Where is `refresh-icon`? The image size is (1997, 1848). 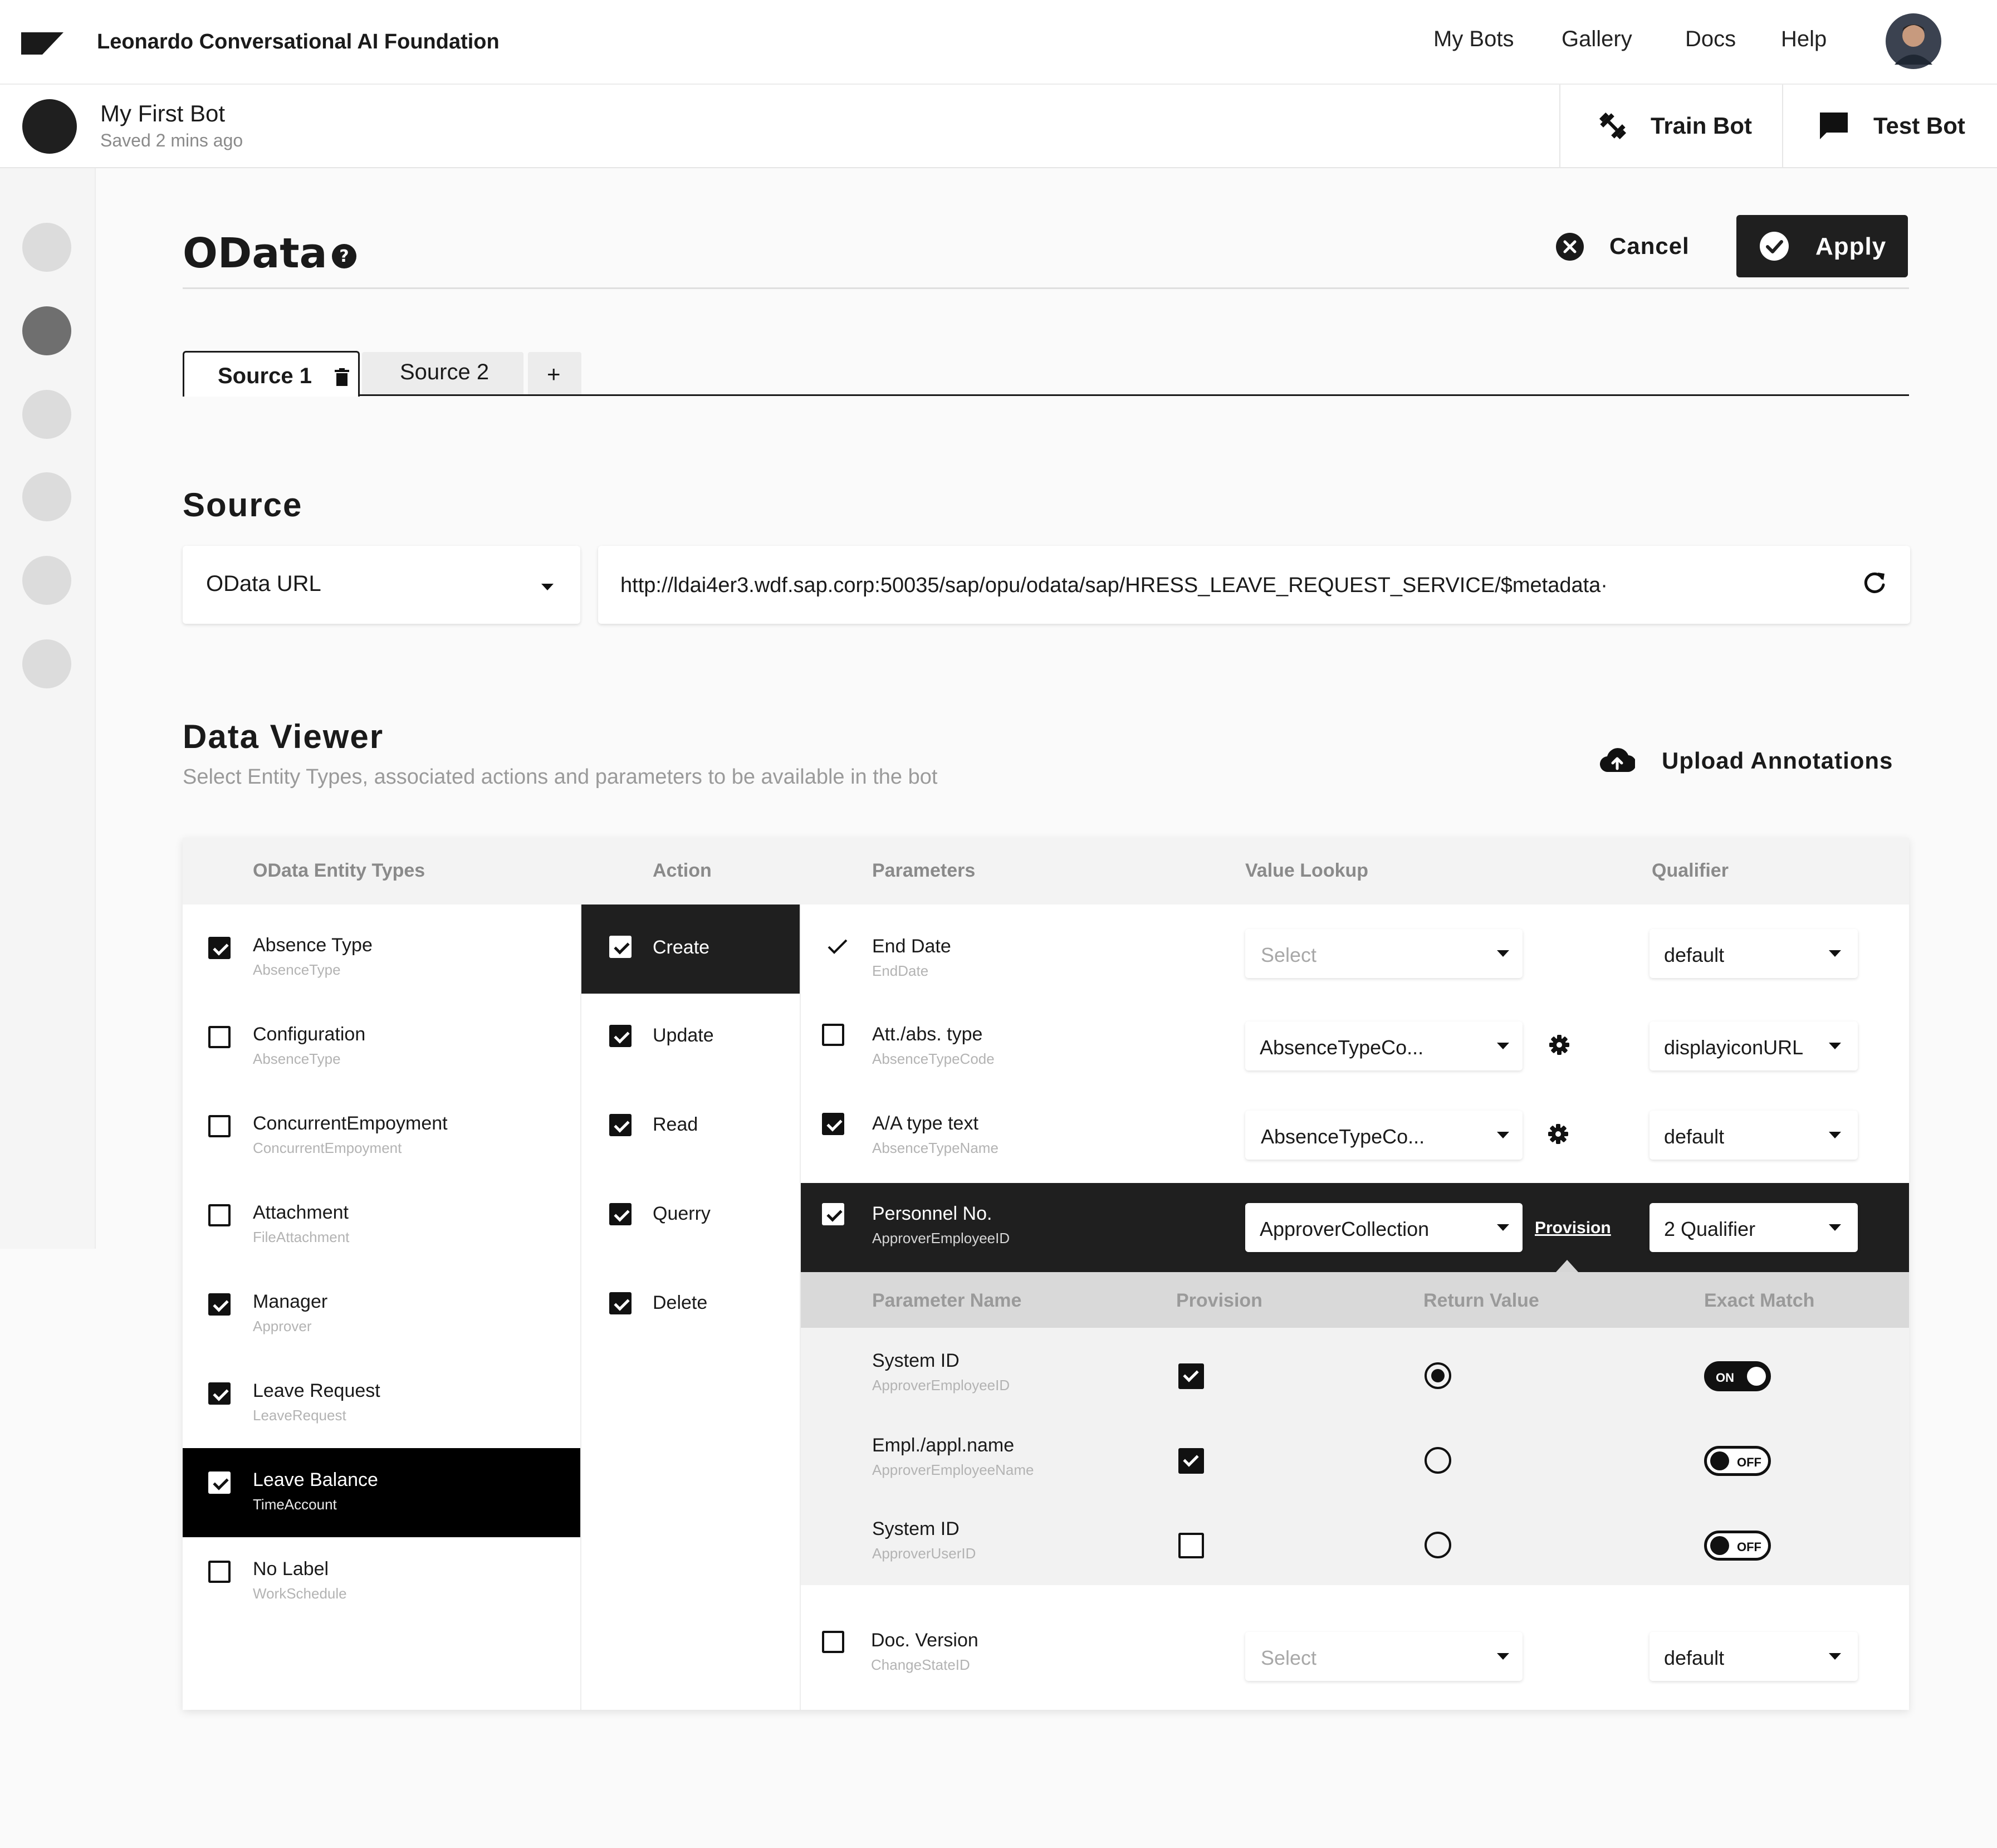
refresh-icon is located at coordinates (1874, 582).